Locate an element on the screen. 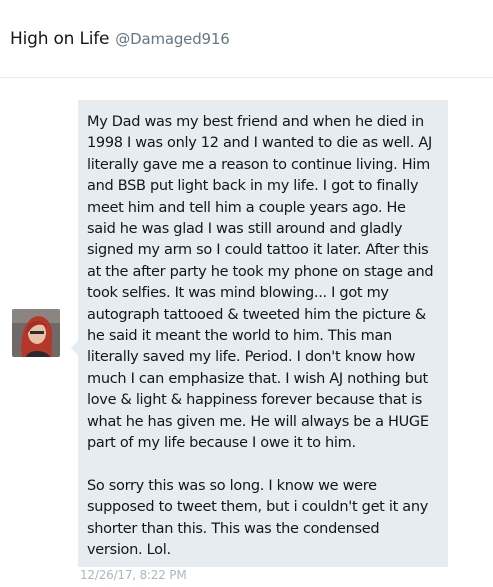 This screenshot has width=493, height=587. avatar is located at coordinates (36, 333).